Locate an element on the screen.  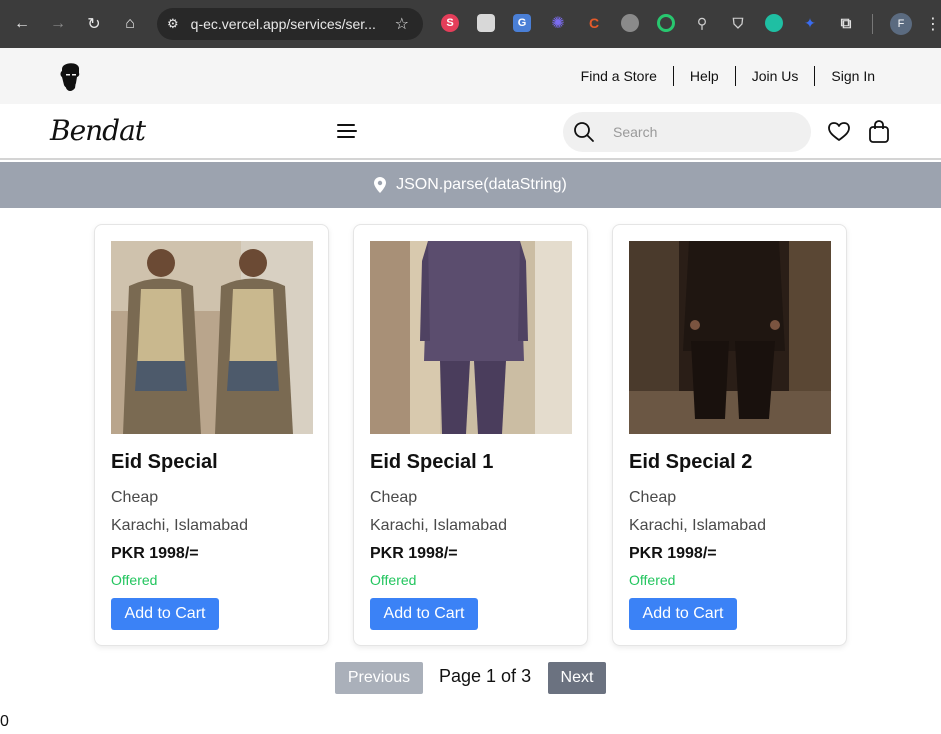
top-nav-links: Find a Store Help Join Us Sign In is located at coordinates (720, 76).